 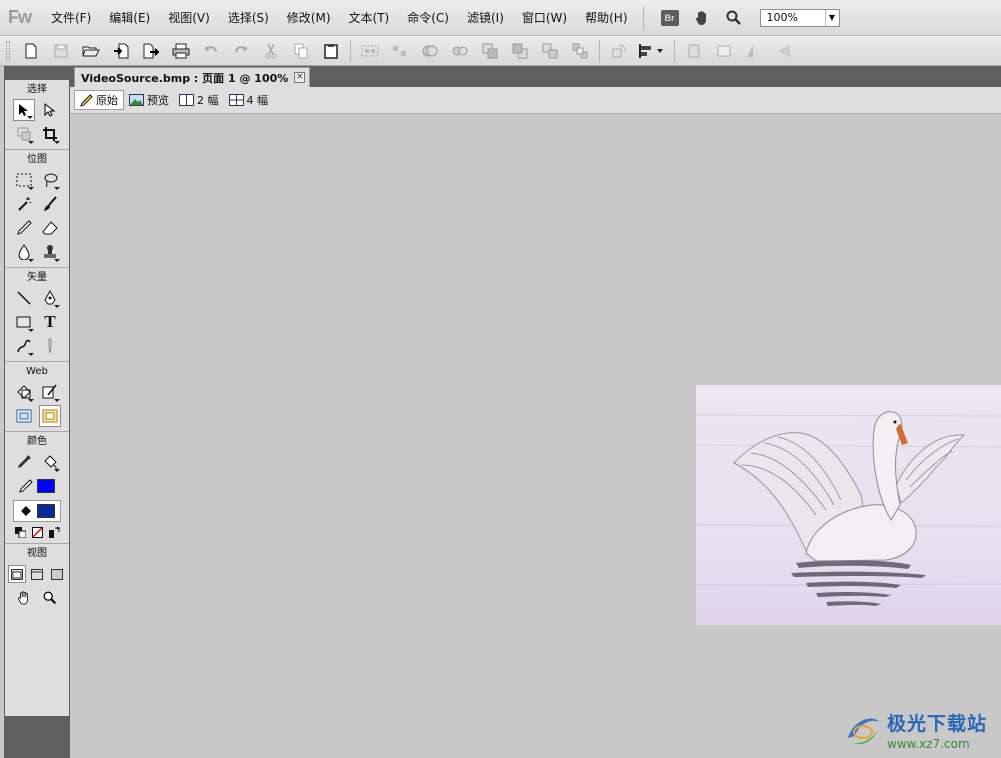 I want to click on save-button, so click(x=61, y=51).